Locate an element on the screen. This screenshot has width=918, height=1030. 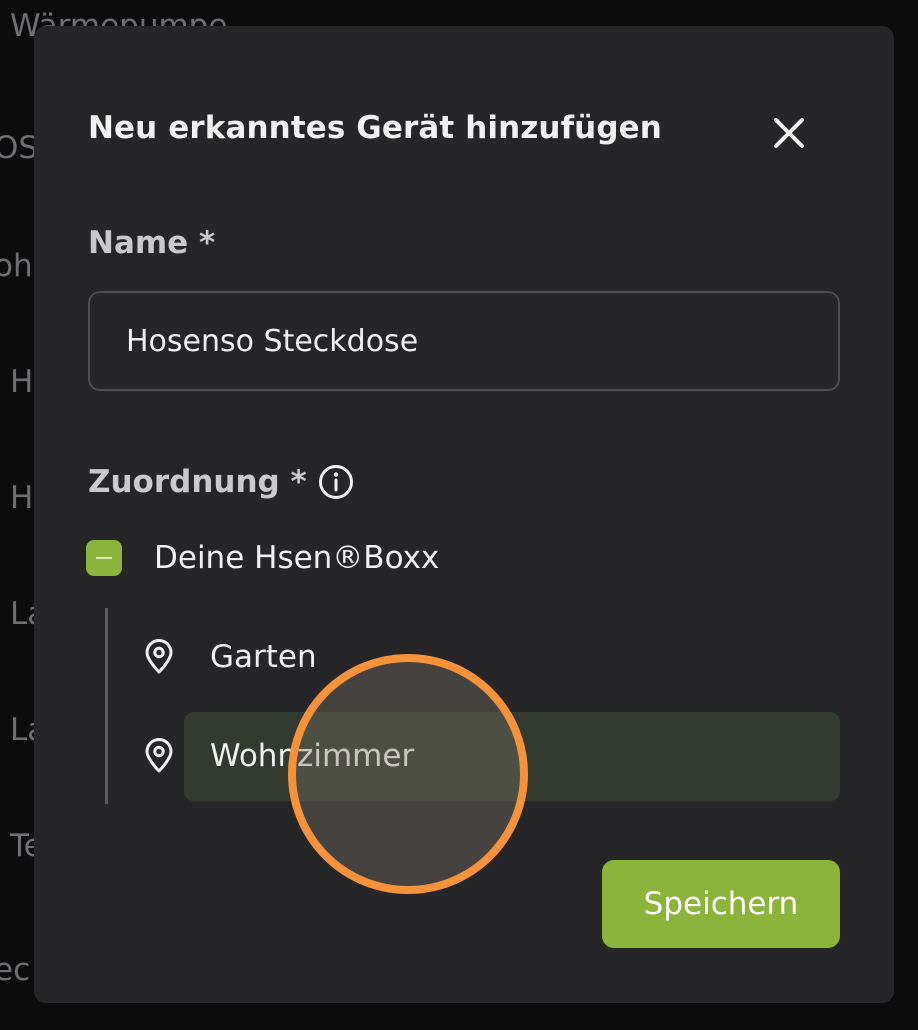
location-item-wohnzimmer: Wohnzimmer is located at coordinates (274, 756).